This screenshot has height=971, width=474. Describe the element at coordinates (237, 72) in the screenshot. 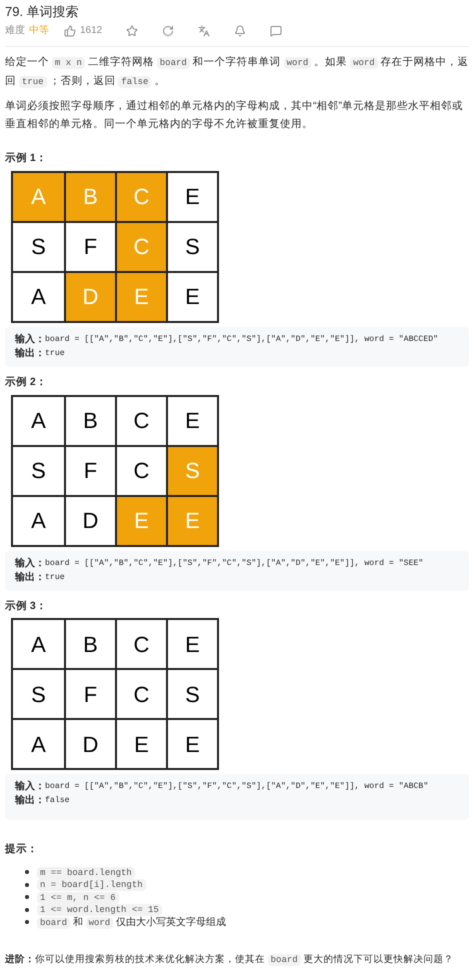

I see `description-paragraph: 给定一个 m x n 二维字符网格 board 和一个字符串单词 word 。如果 word 存在于网格中，返回 true ；否则，返回 false 。` at that location.